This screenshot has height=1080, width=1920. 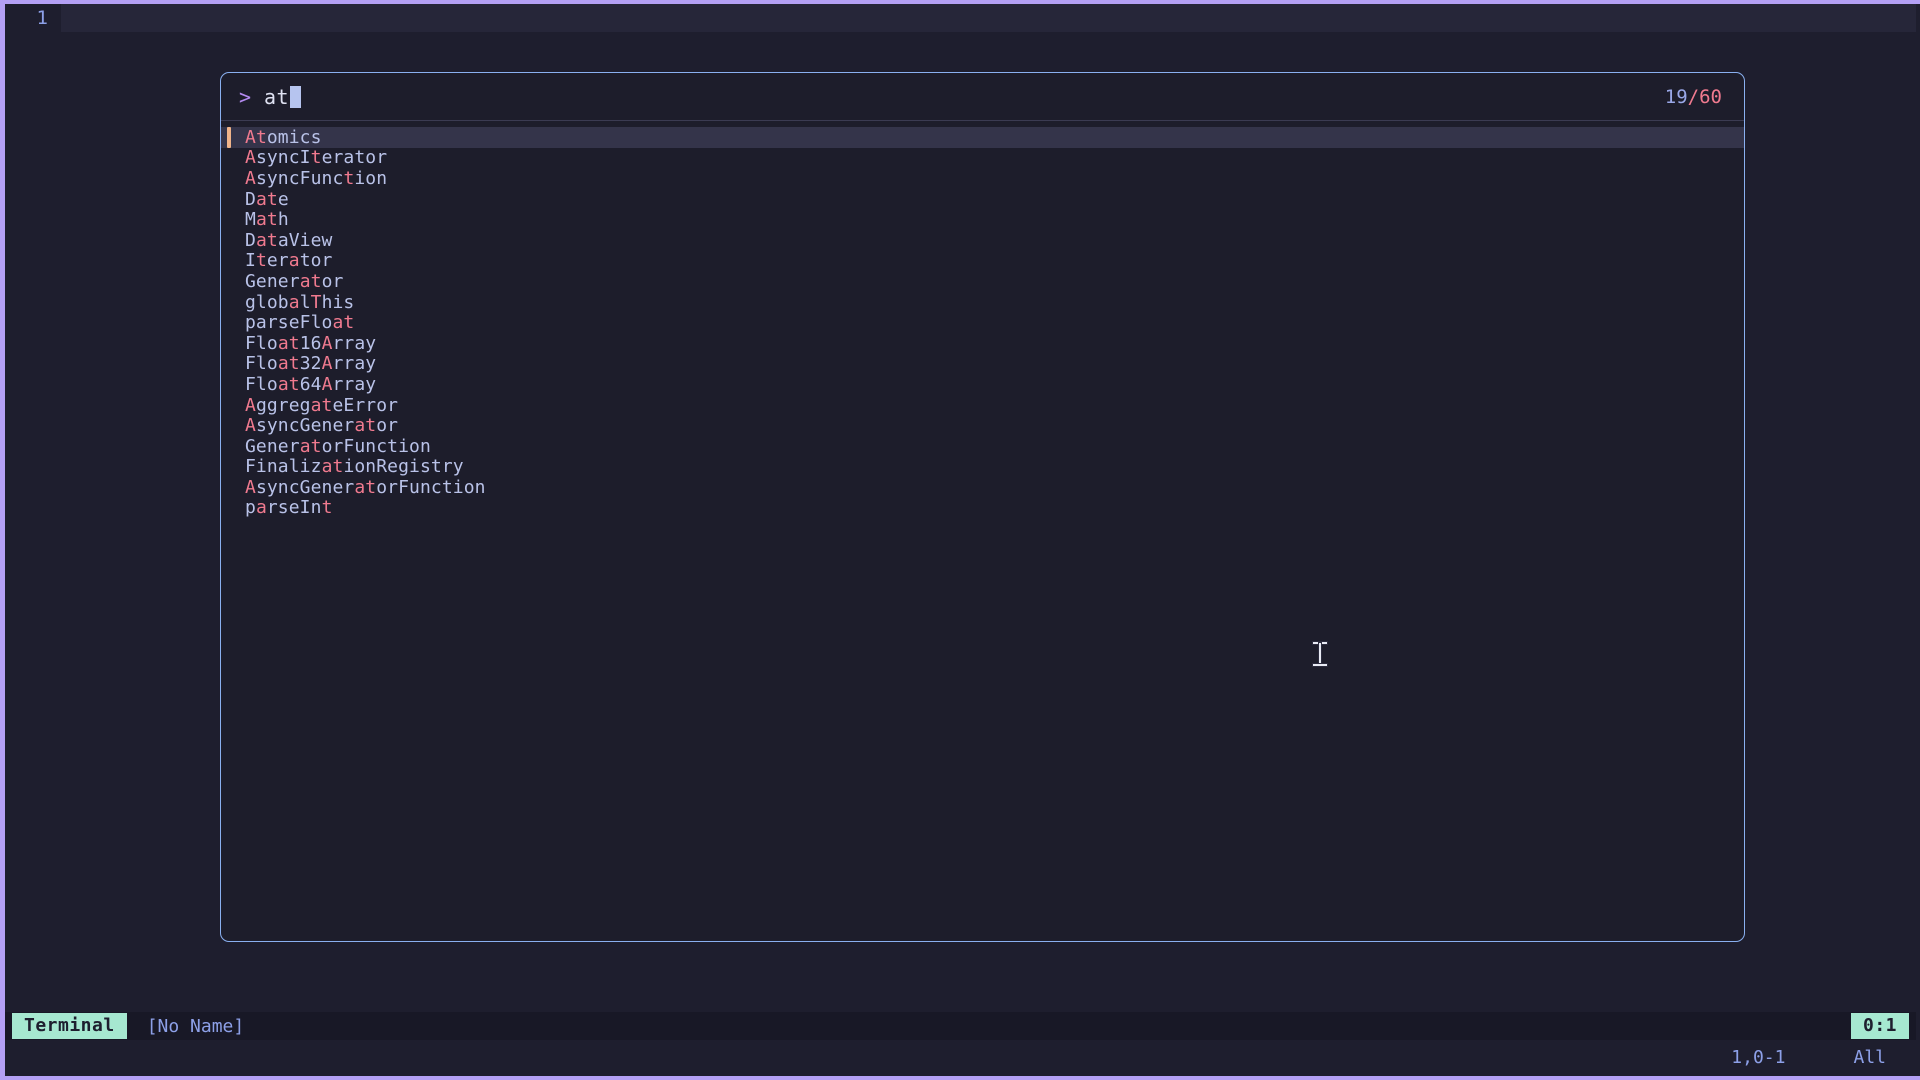 What do you see at coordinates (982, 487) in the screenshot?
I see `result-item: AsyncGeneratorFunction` at bounding box center [982, 487].